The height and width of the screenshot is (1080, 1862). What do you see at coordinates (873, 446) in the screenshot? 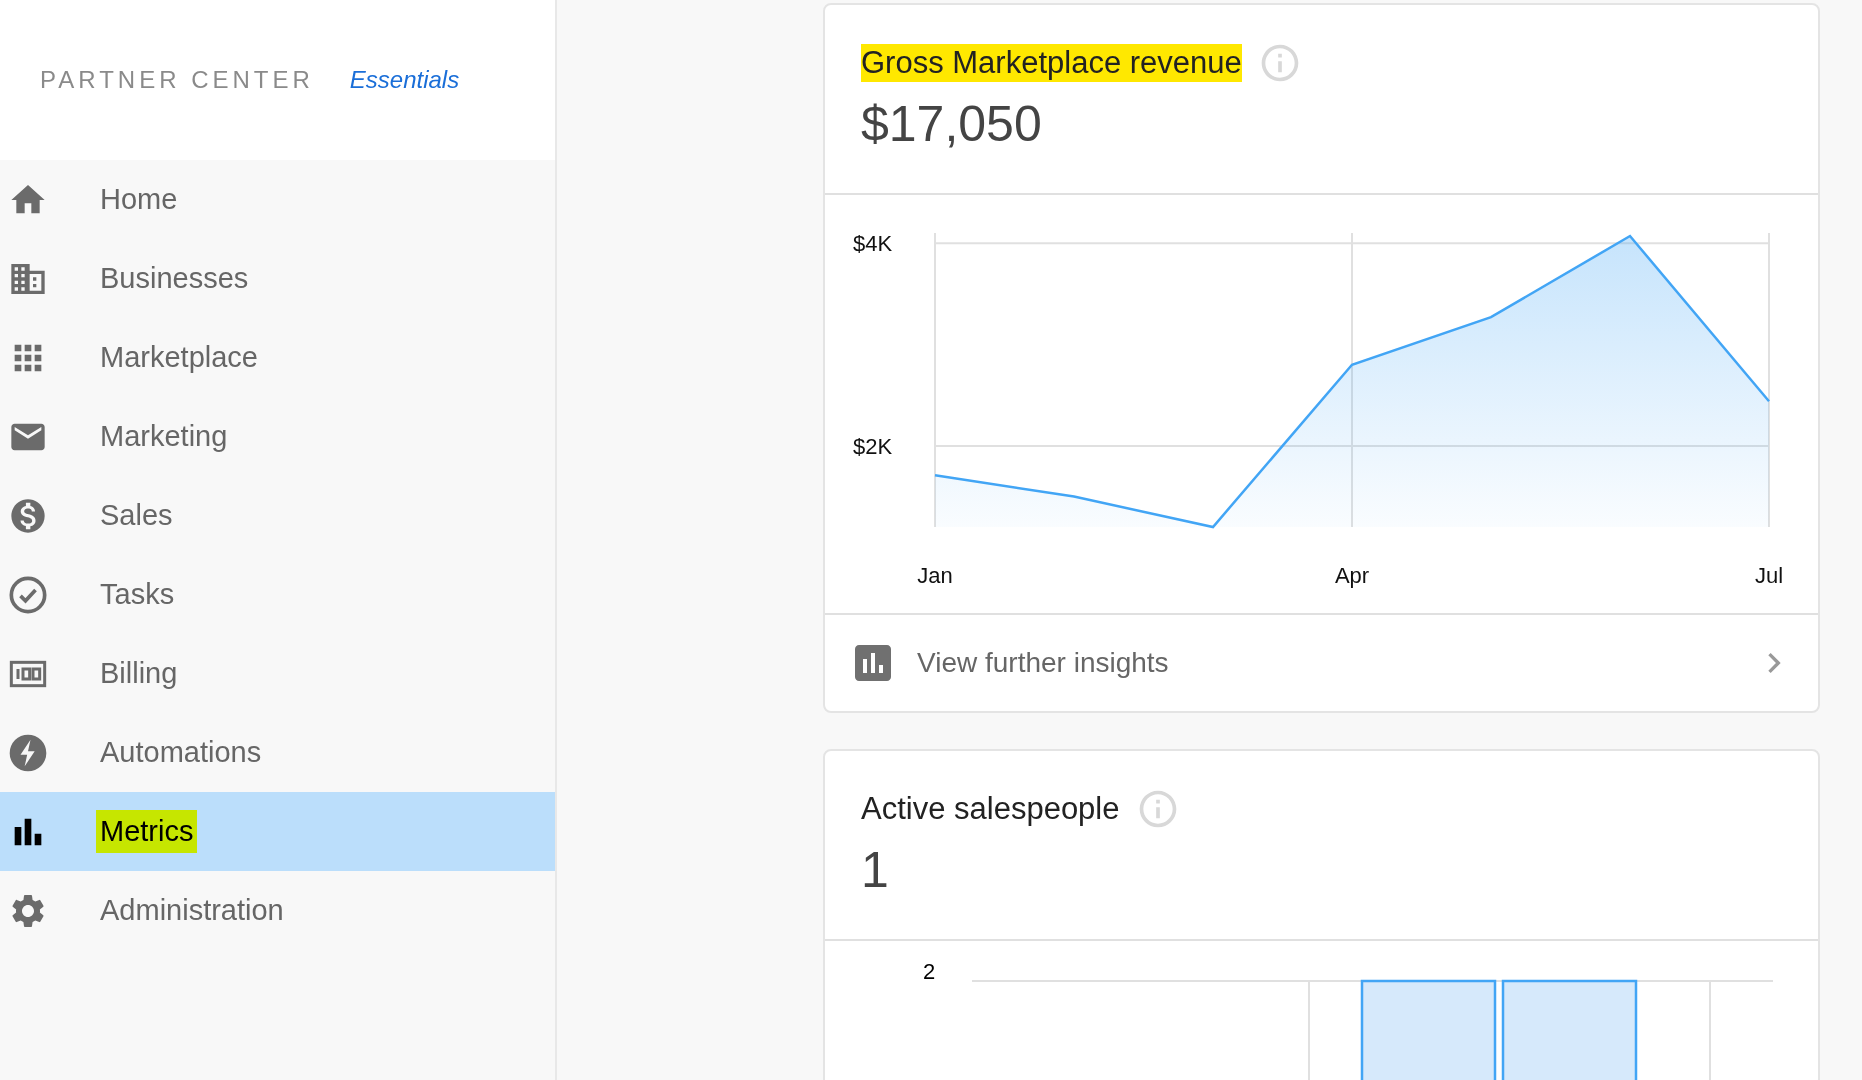
I see `axis-label: $2K` at bounding box center [873, 446].